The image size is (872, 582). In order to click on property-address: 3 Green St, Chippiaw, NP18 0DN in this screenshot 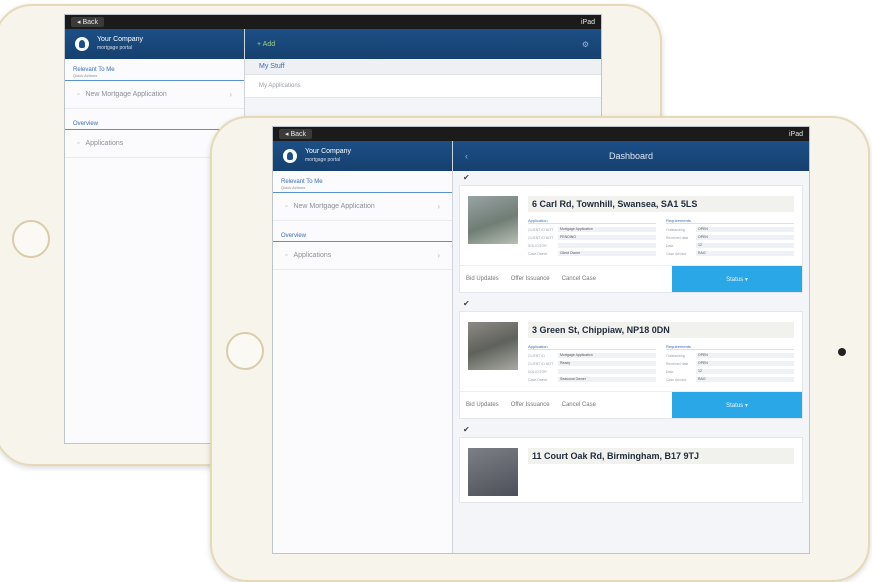, I will do `click(661, 330)`.